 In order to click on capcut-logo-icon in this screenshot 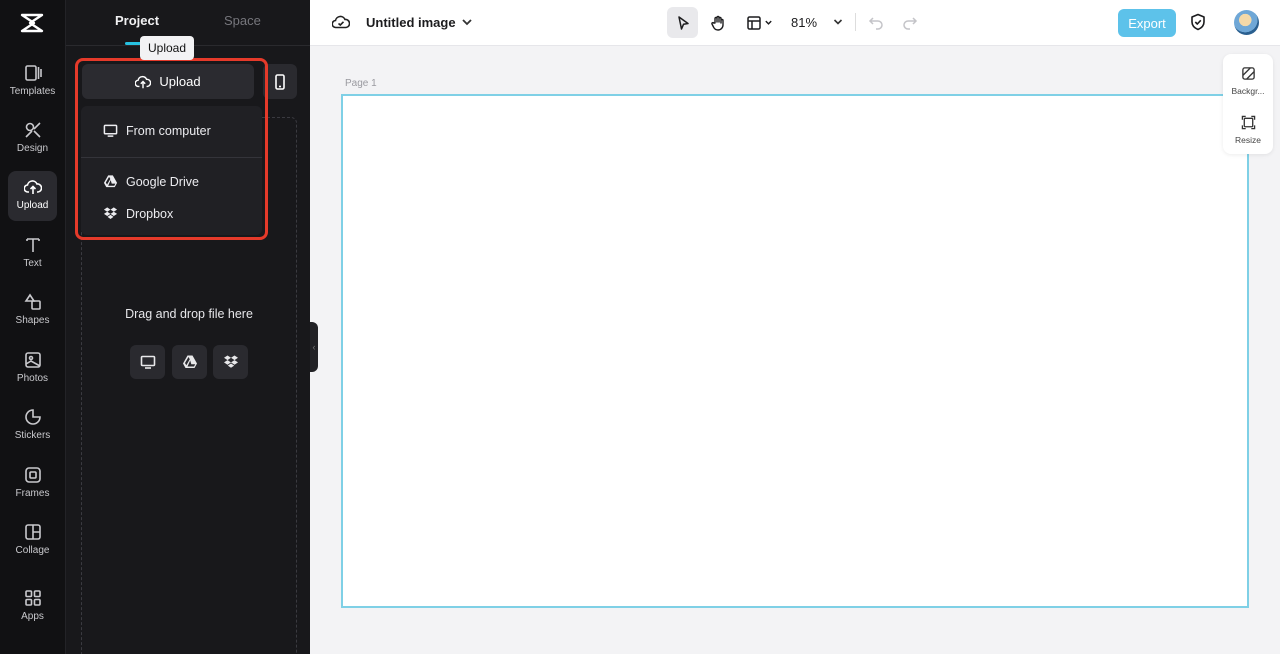, I will do `click(32, 23)`.